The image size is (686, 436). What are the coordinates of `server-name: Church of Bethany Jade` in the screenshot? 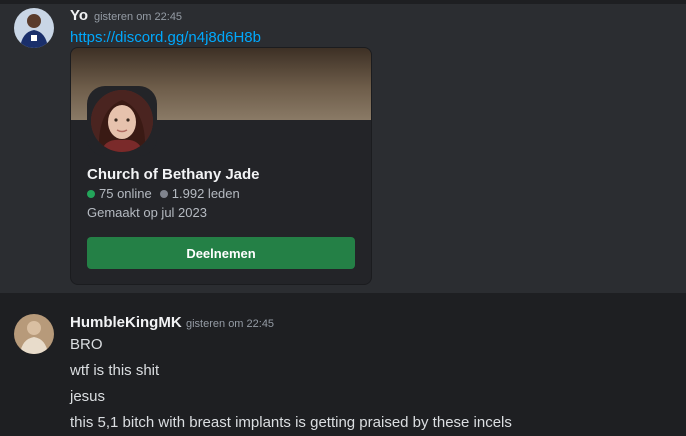 It's located at (173, 174).